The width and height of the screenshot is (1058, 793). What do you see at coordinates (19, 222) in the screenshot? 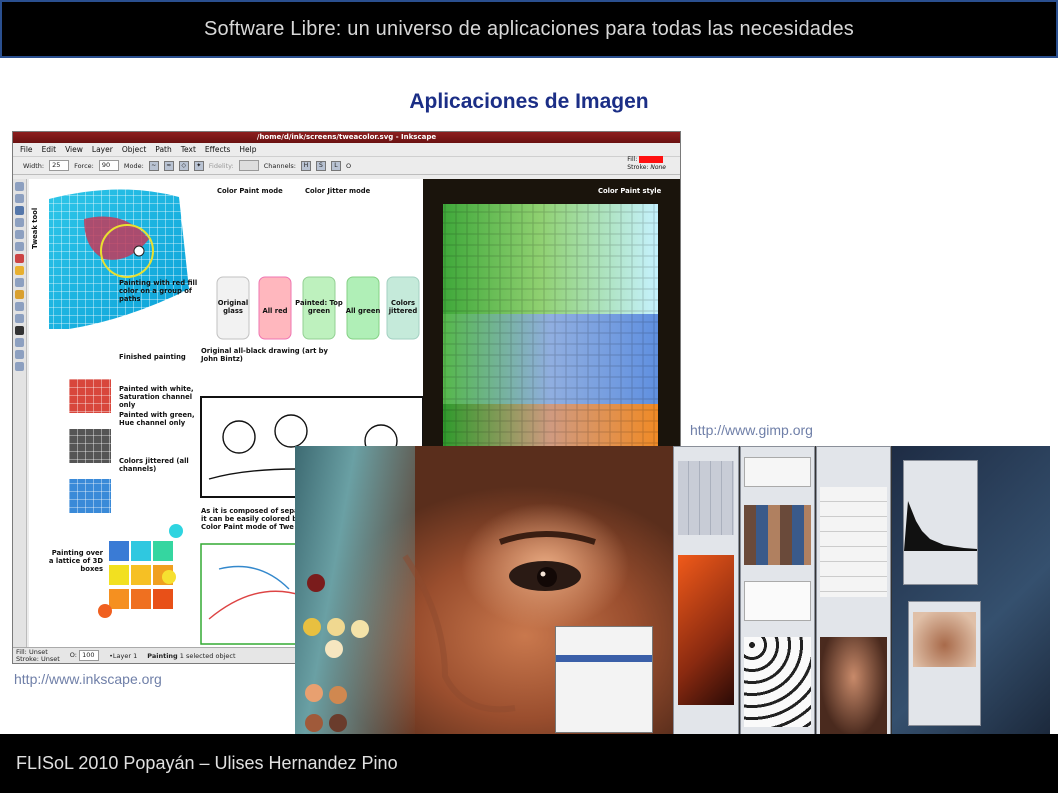
I see `zoom-tool-icon` at bounding box center [19, 222].